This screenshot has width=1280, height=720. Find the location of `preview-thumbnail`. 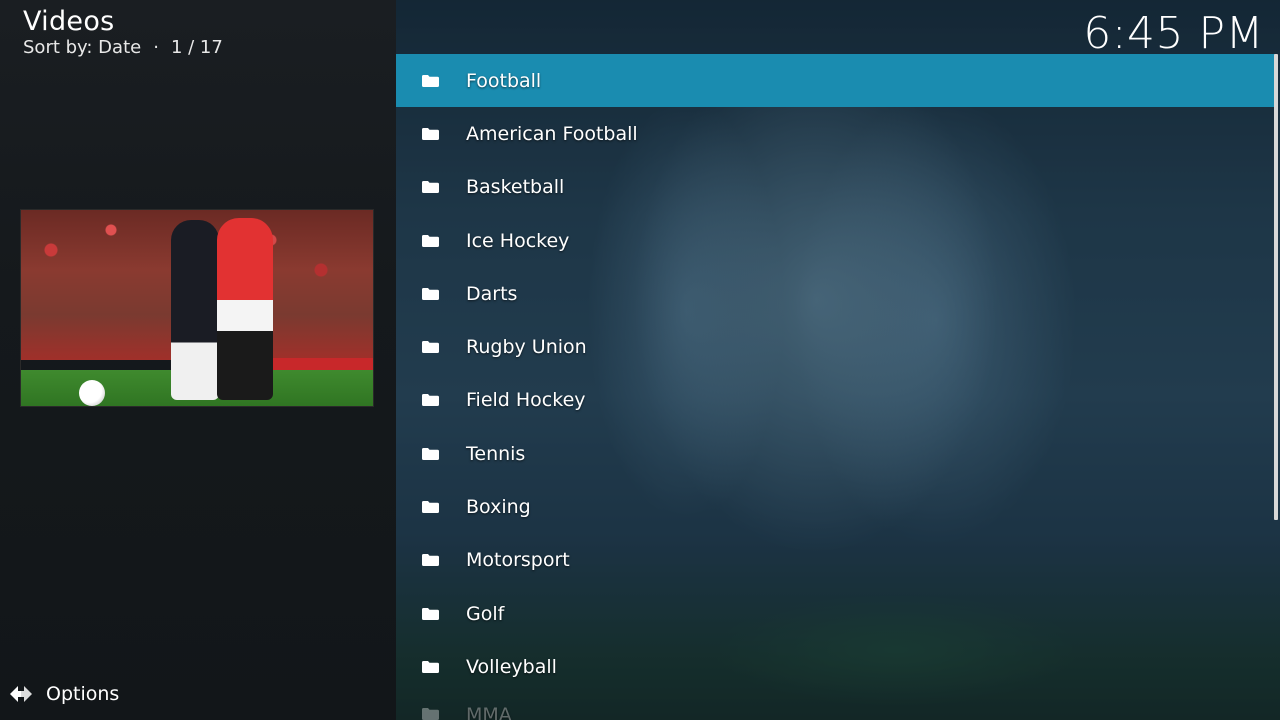

preview-thumbnail is located at coordinates (197, 308).